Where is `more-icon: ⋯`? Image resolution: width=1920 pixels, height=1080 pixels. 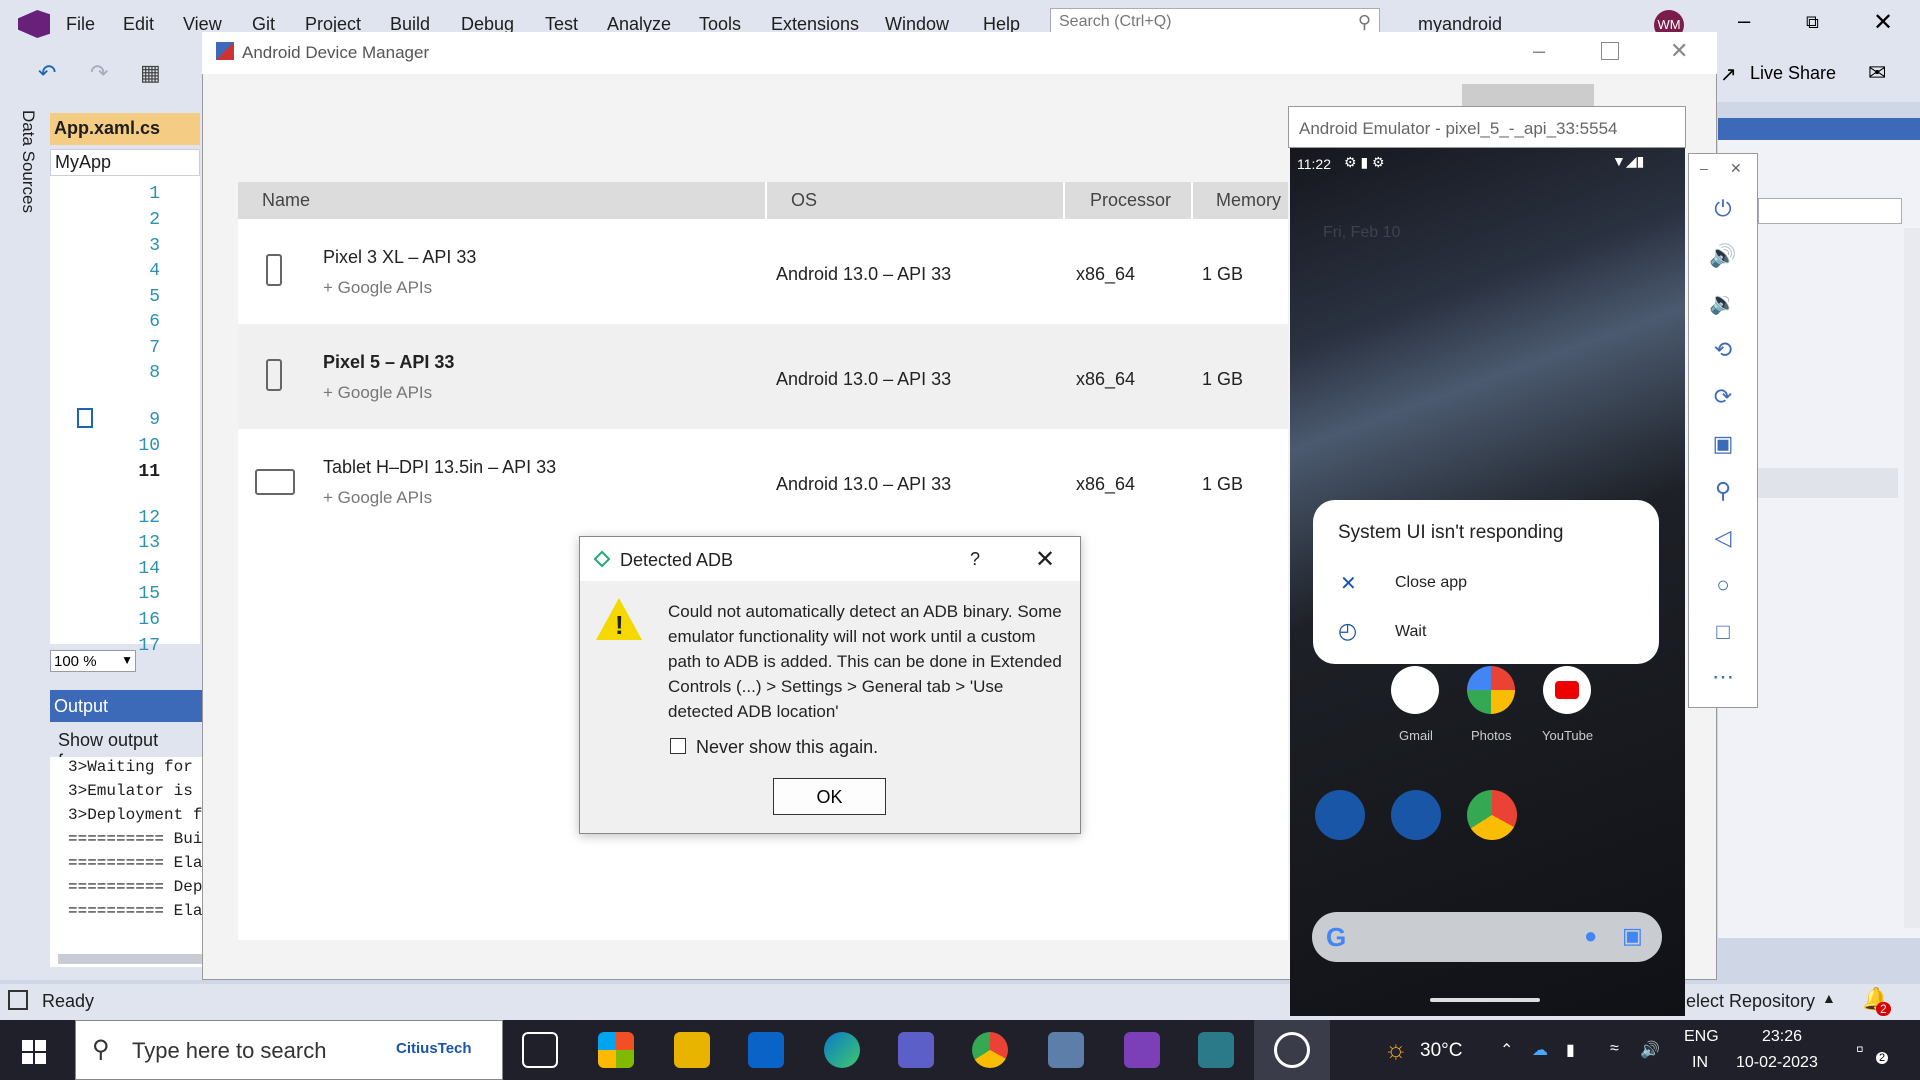 more-icon: ⋯ is located at coordinates (1723, 679).